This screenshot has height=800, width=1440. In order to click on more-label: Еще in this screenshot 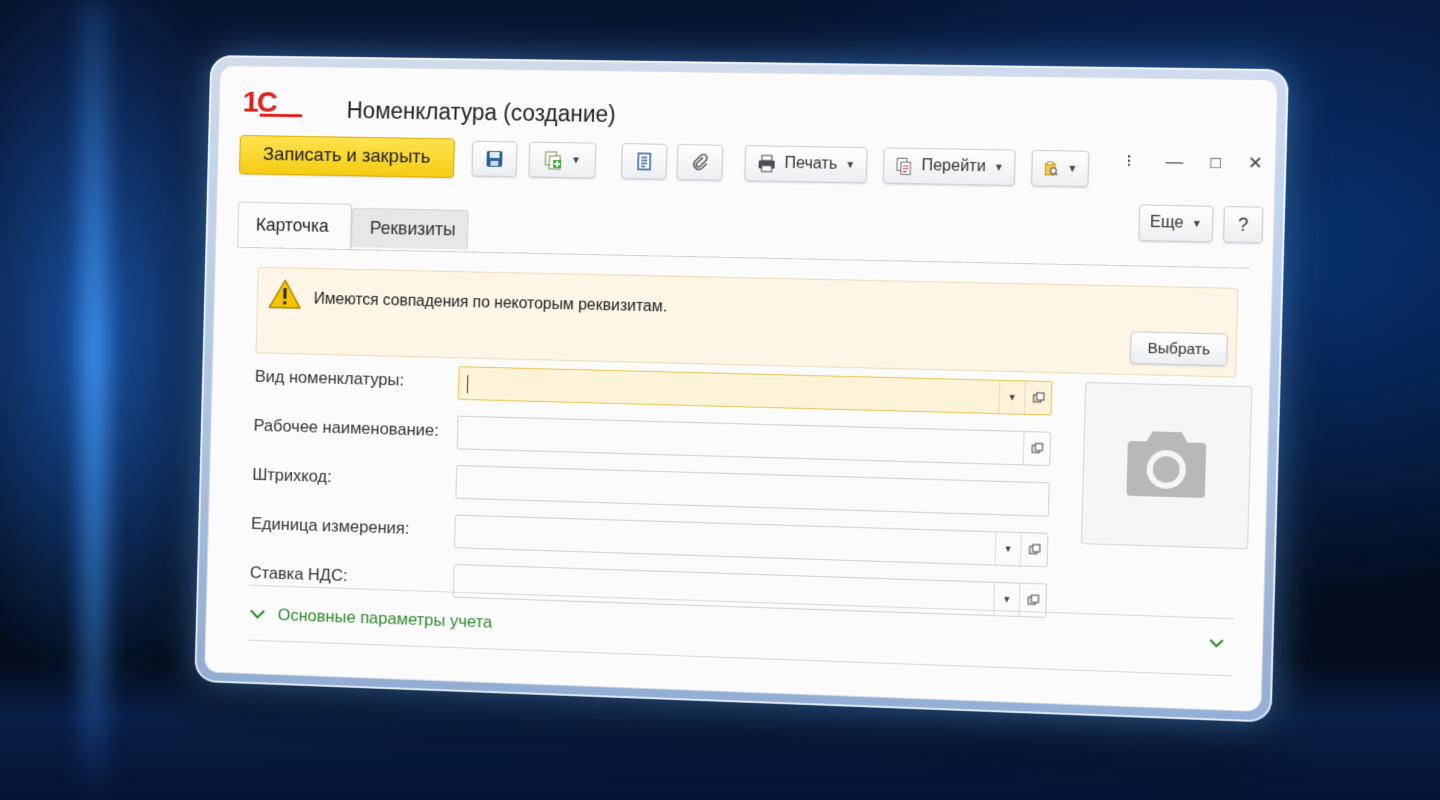, I will do `click(1167, 223)`.